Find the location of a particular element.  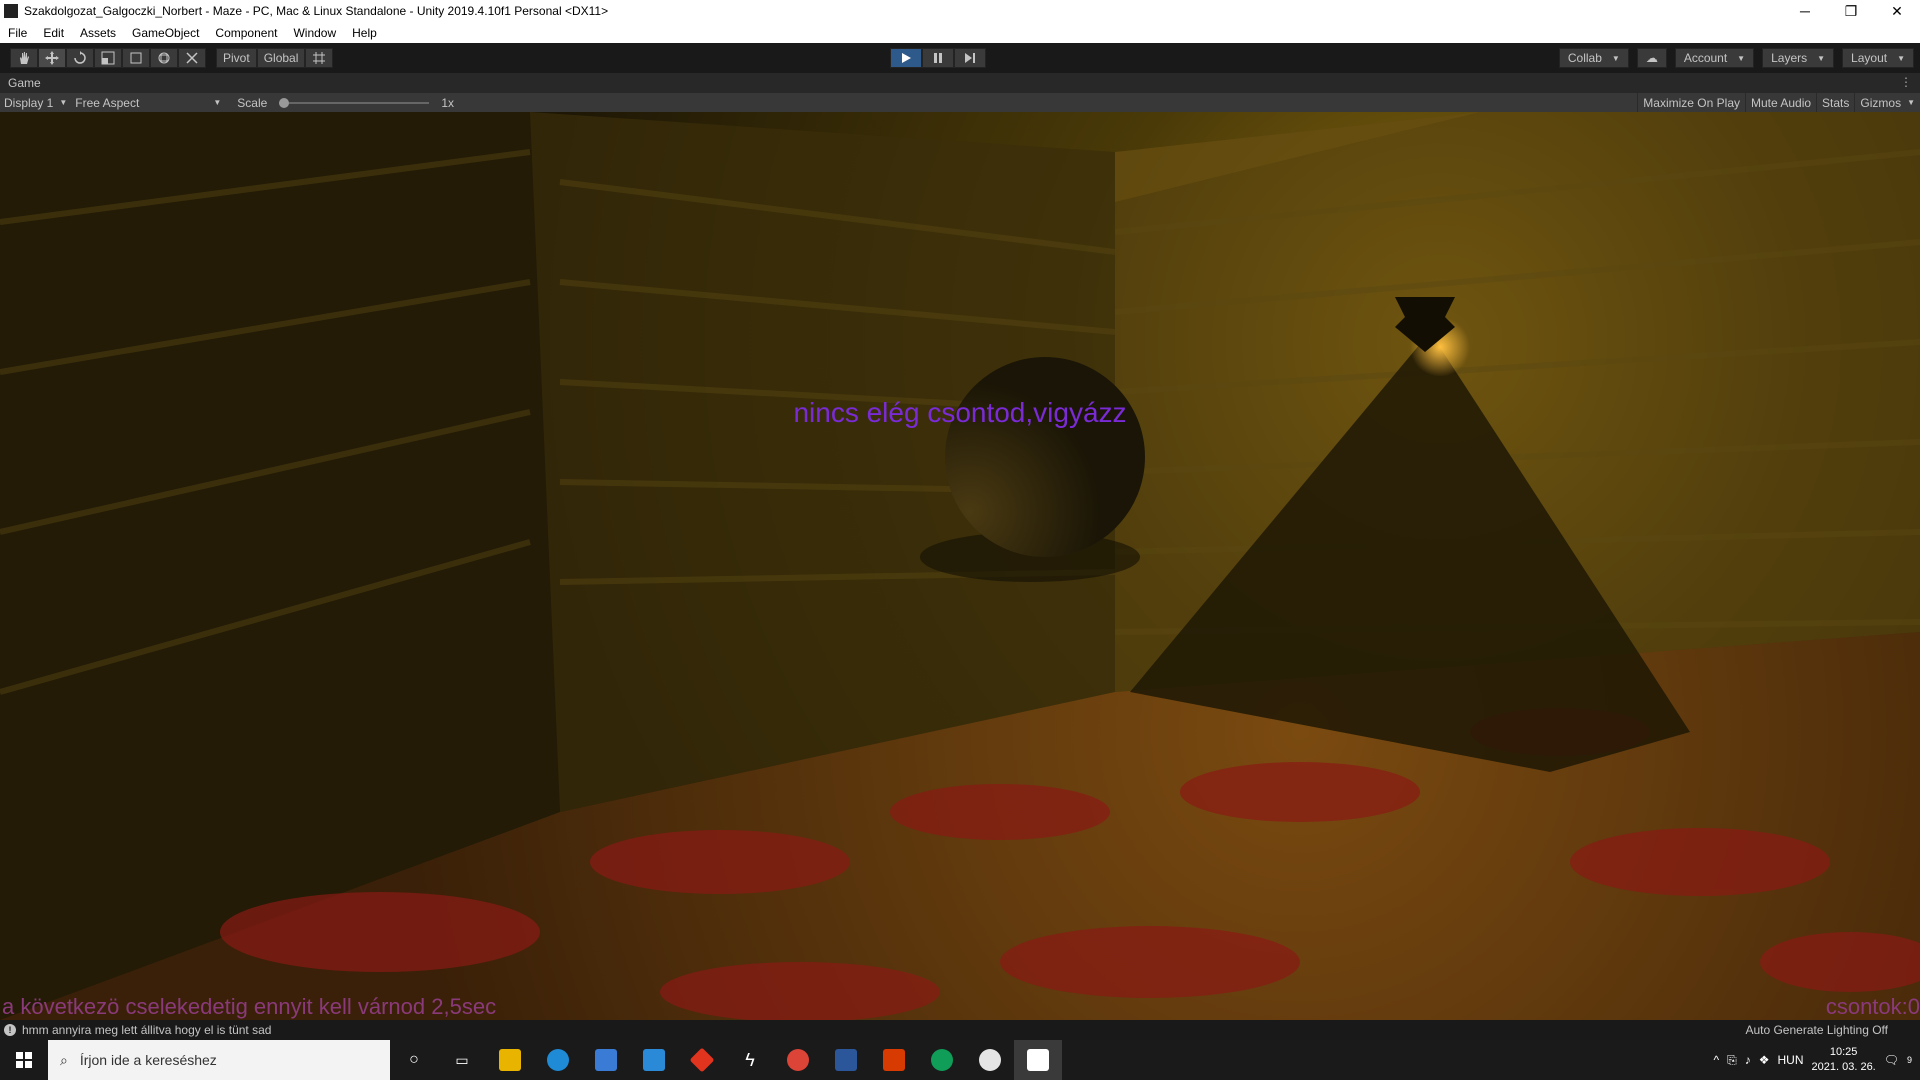

scale-slider-knob is located at coordinates (284, 102).